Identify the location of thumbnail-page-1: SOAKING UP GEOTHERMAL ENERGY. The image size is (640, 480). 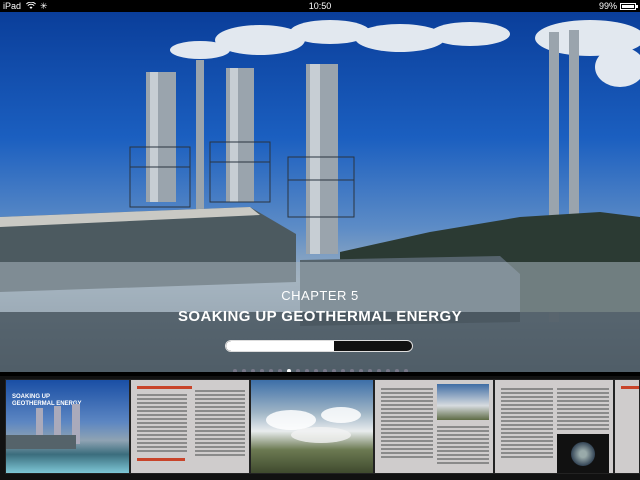
(67, 426).